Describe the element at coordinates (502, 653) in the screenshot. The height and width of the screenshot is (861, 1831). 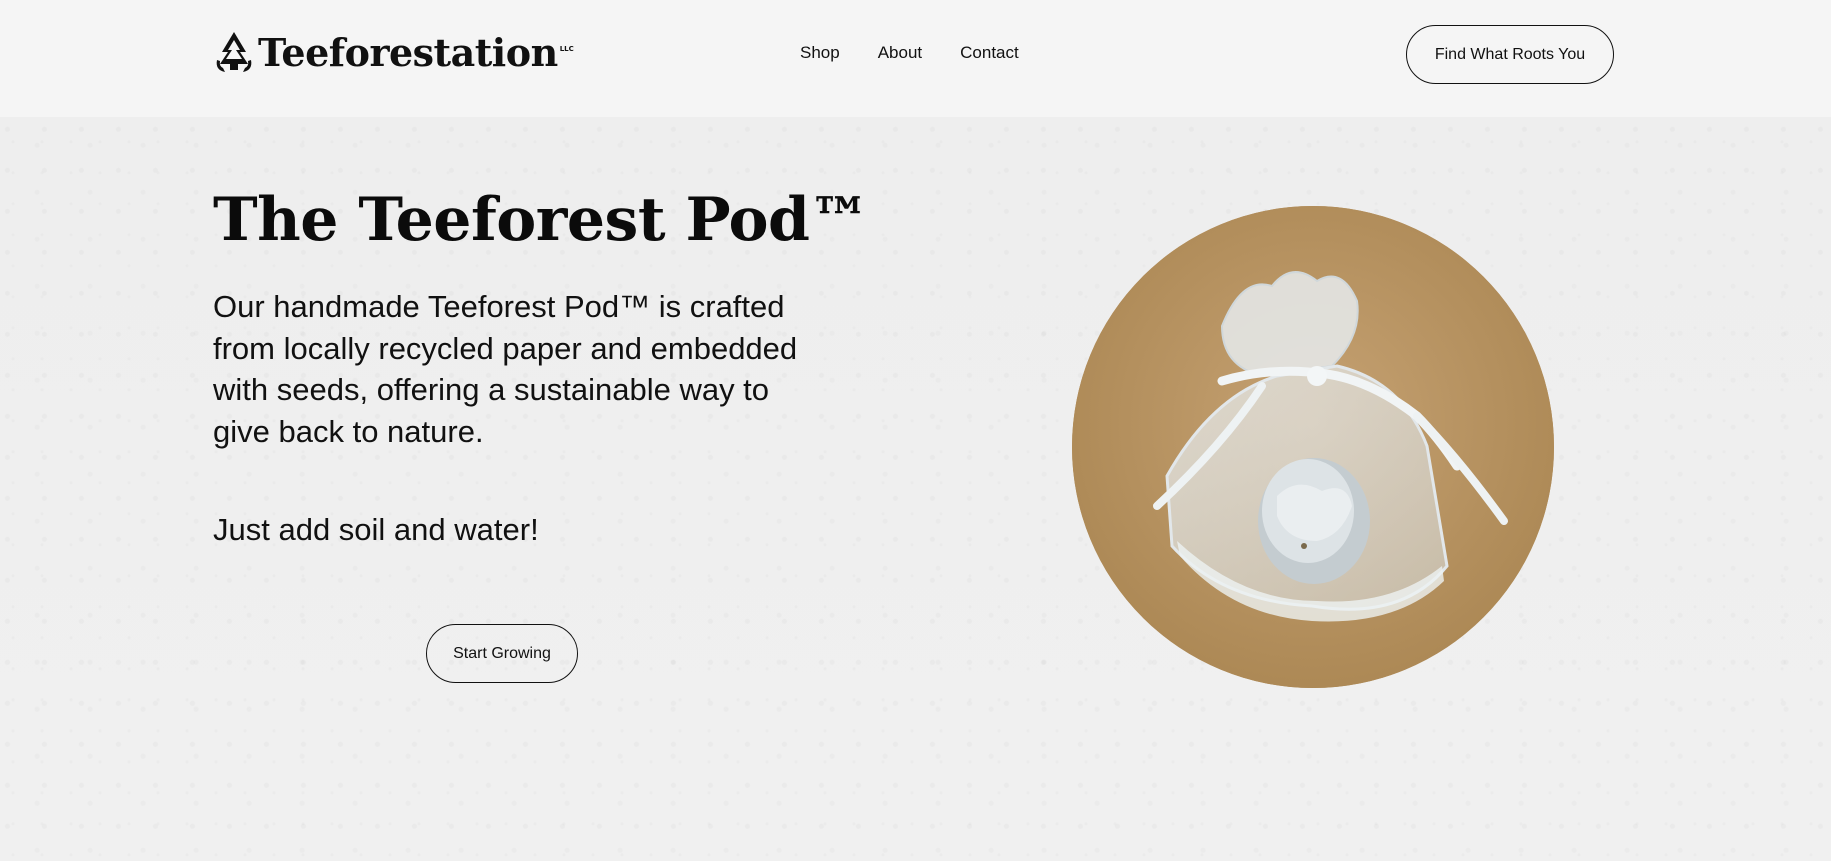
I see `start-growing-button: Start Growing` at that location.